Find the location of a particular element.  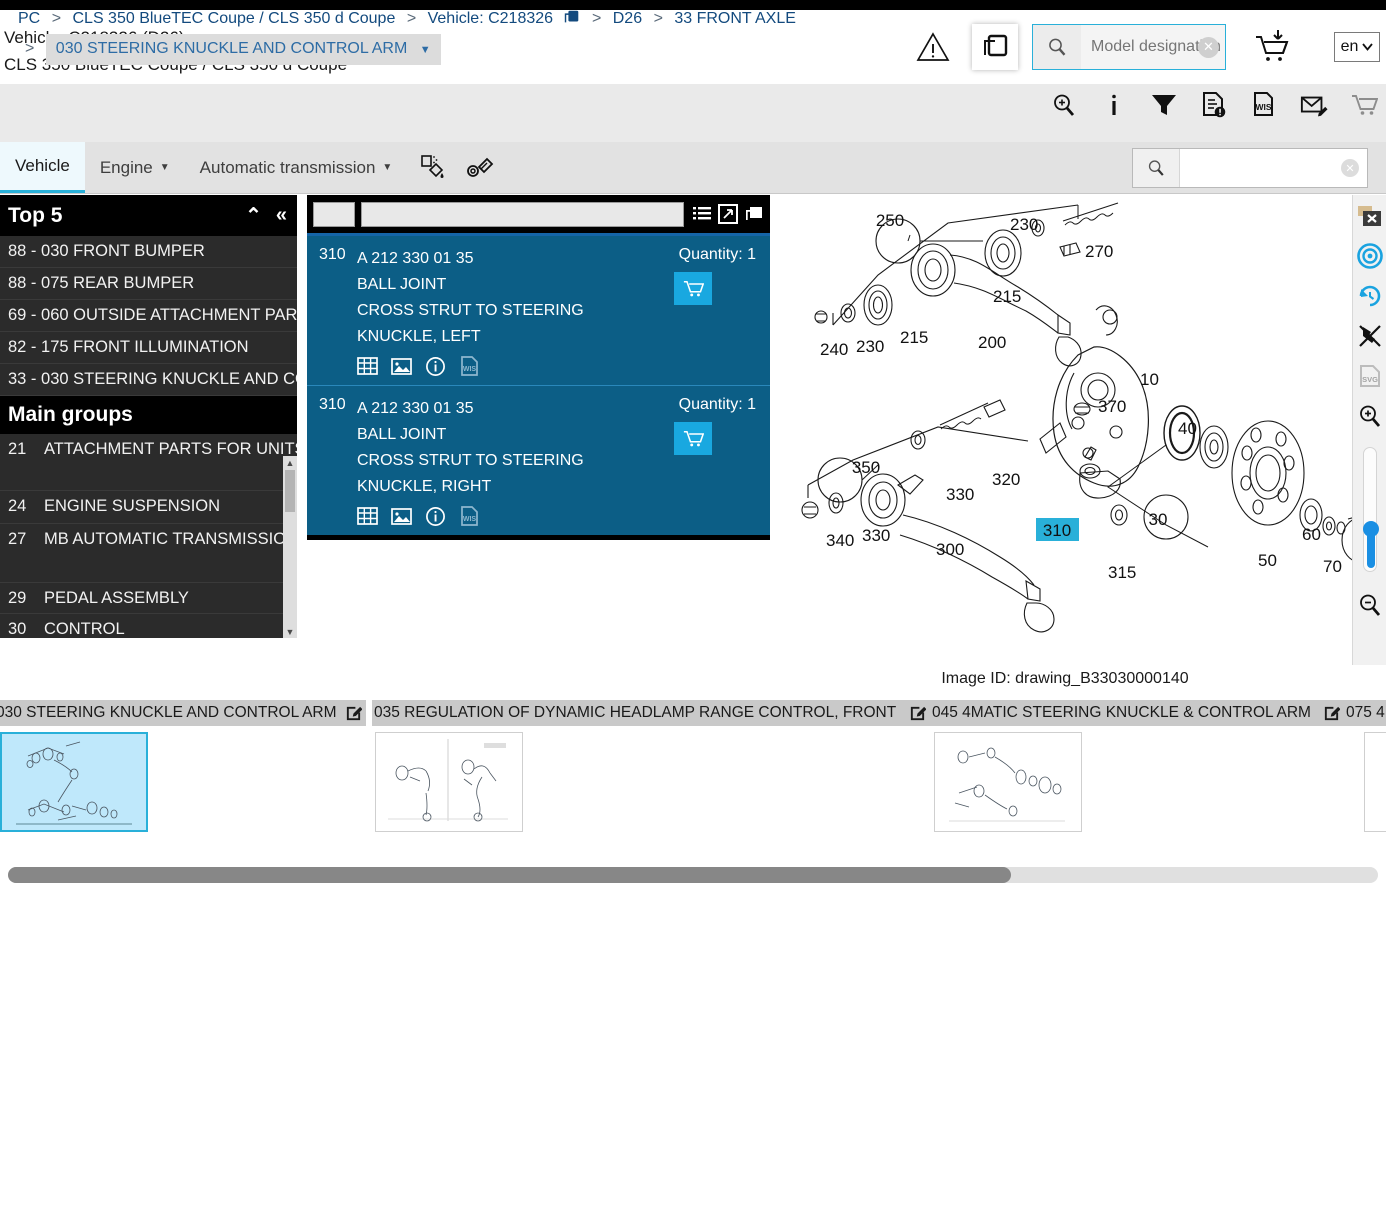

filter-funnel-icon is located at coordinates (1164, 105).